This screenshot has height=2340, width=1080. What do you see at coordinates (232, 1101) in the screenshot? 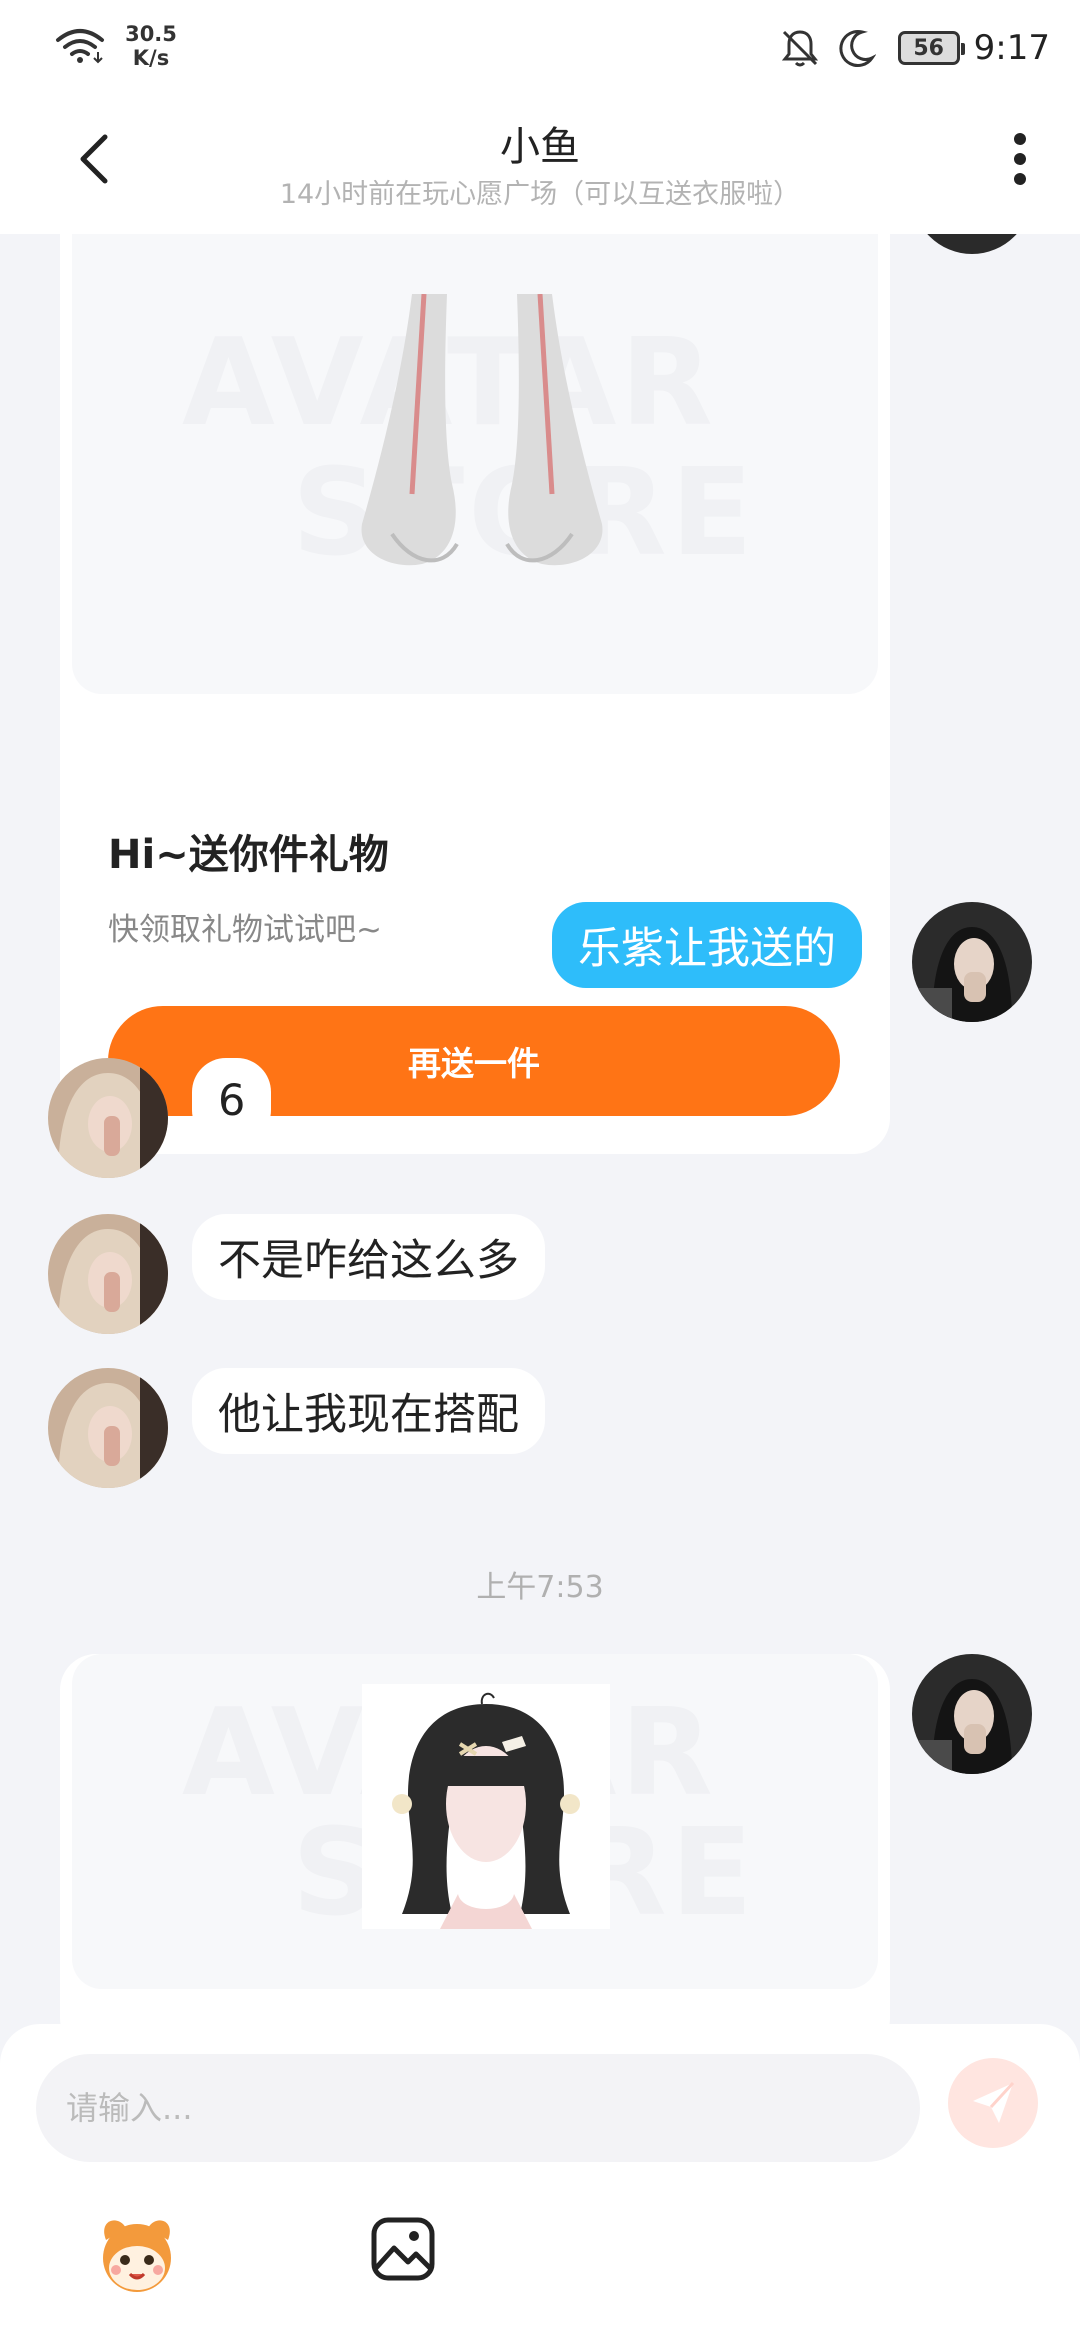
I see `message-bubble-incoming: 6` at bounding box center [232, 1101].